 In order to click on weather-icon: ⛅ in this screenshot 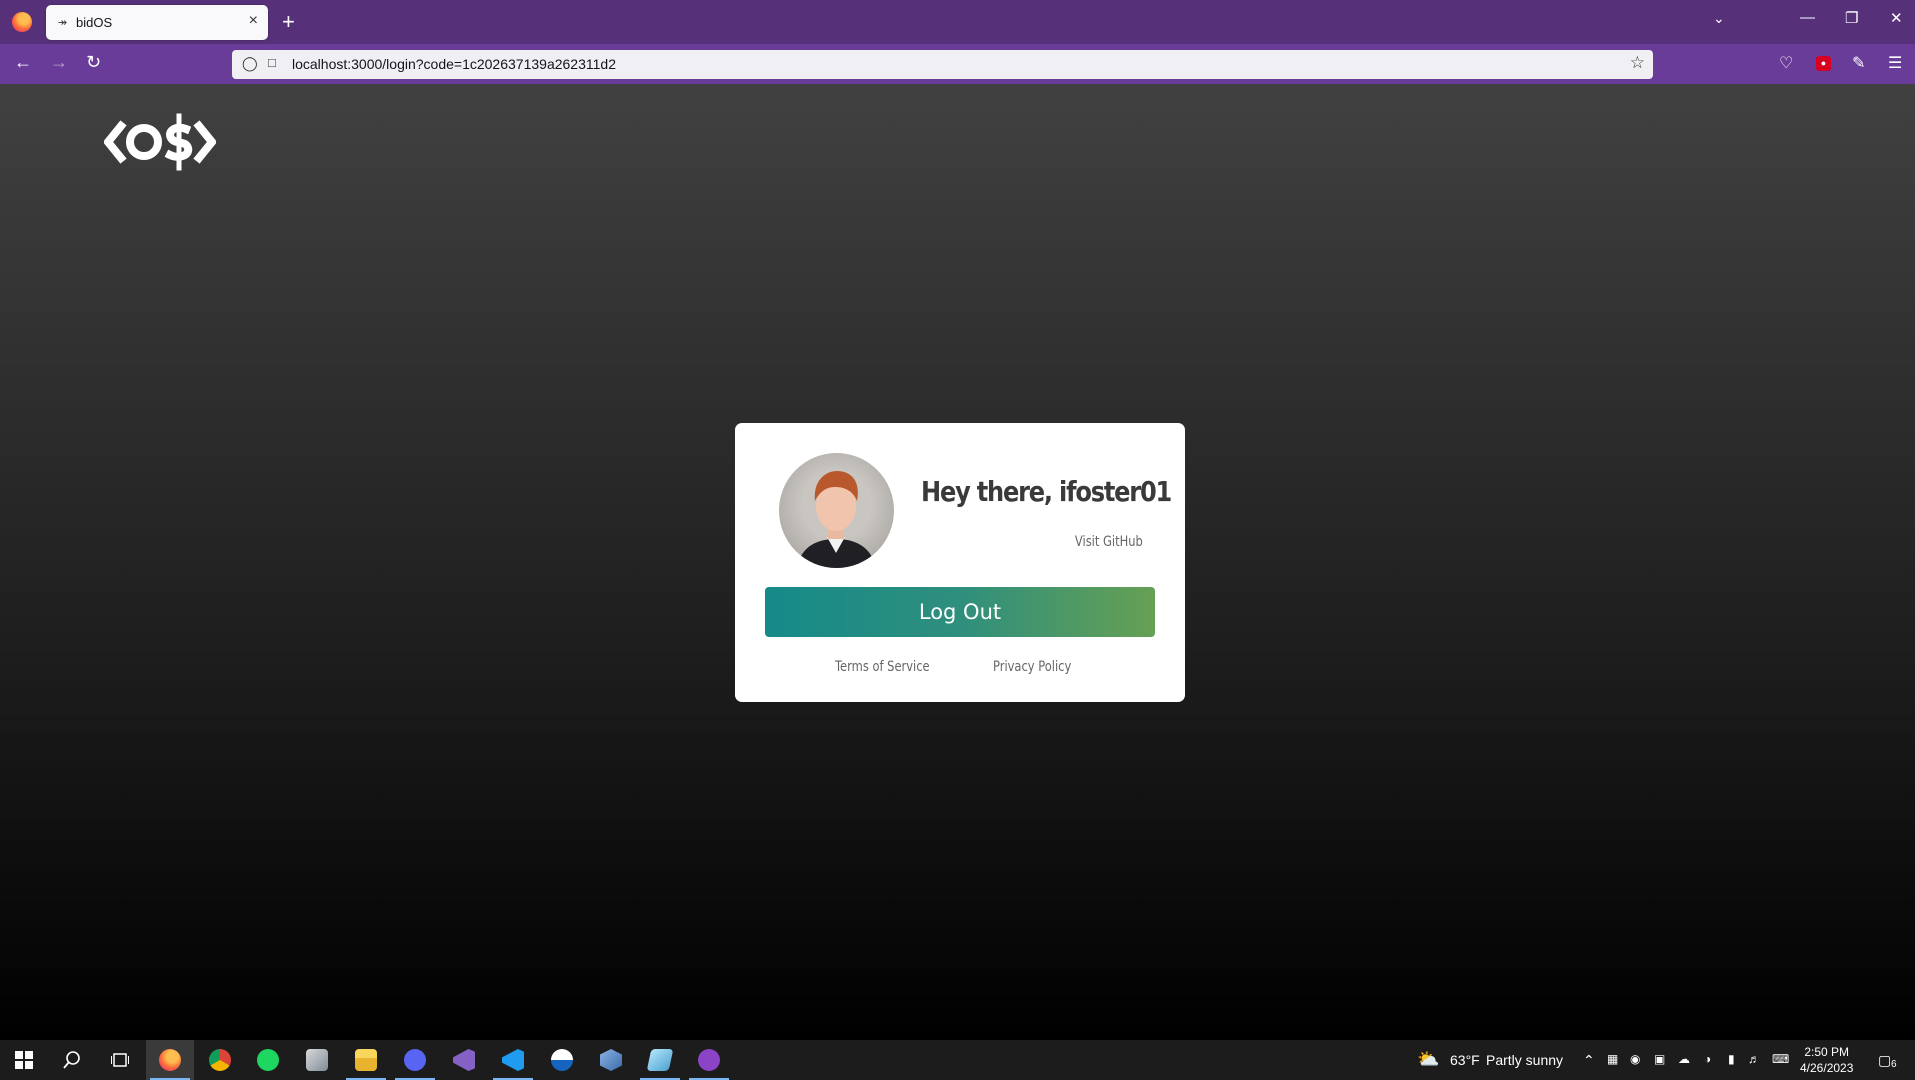, I will do `click(1428, 1059)`.